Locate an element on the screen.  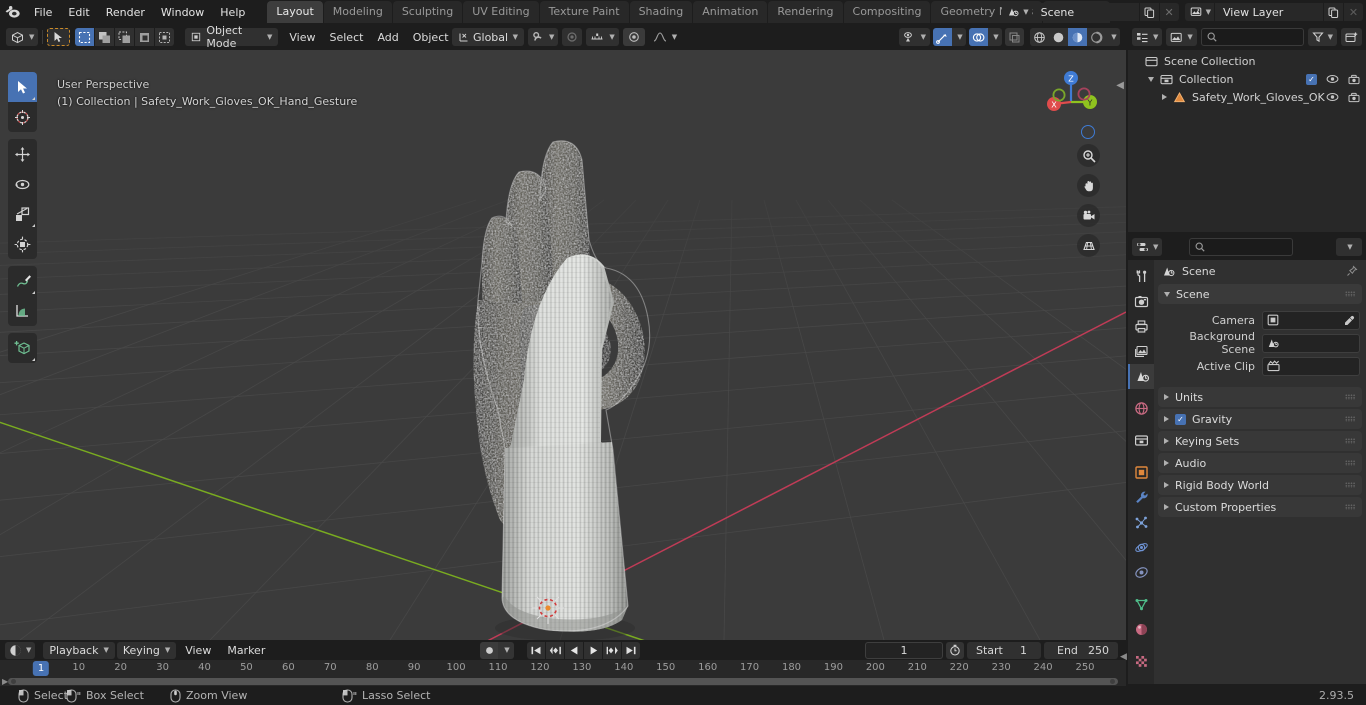
property-field-background-scene is located at coordinates (1311, 343).